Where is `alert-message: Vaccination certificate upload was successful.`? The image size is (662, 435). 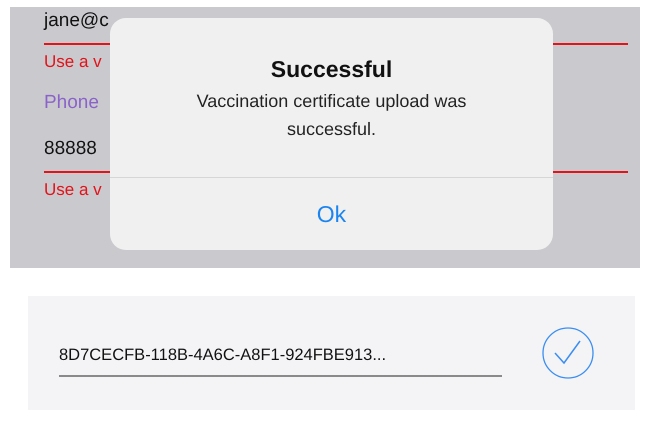
alert-message: Vaccination certificate upload was successful. is located at coordinates (332, 115).